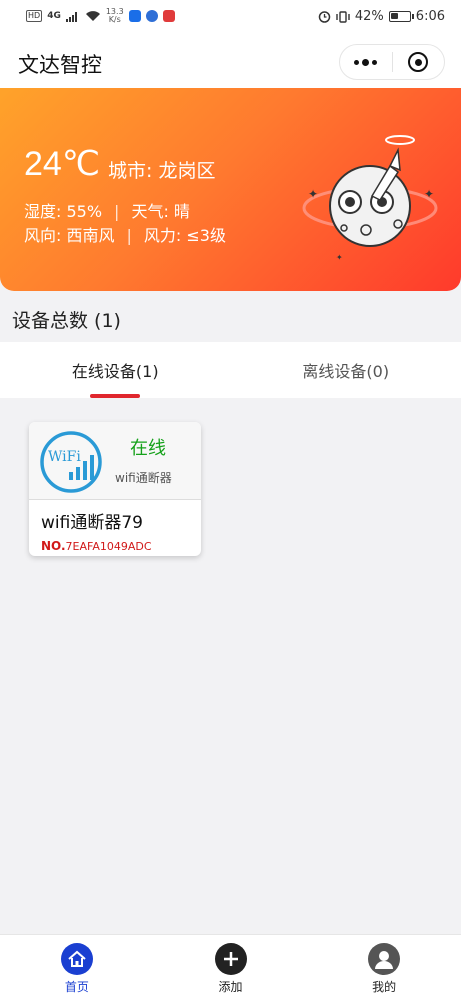  What do you see at coordinates (115, 396) in the screenshot?
I see `active-tab-indicator` at bounding box center [115, 396].